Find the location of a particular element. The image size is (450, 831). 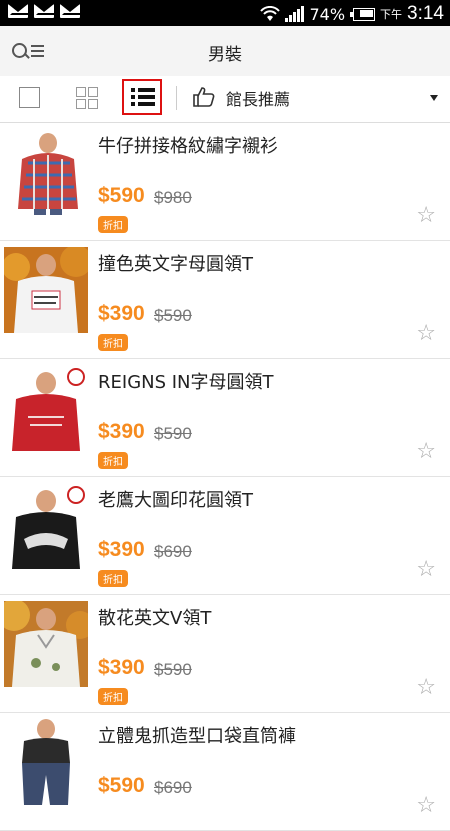

app-header: 男裝 is located at coordinates (225, 51).